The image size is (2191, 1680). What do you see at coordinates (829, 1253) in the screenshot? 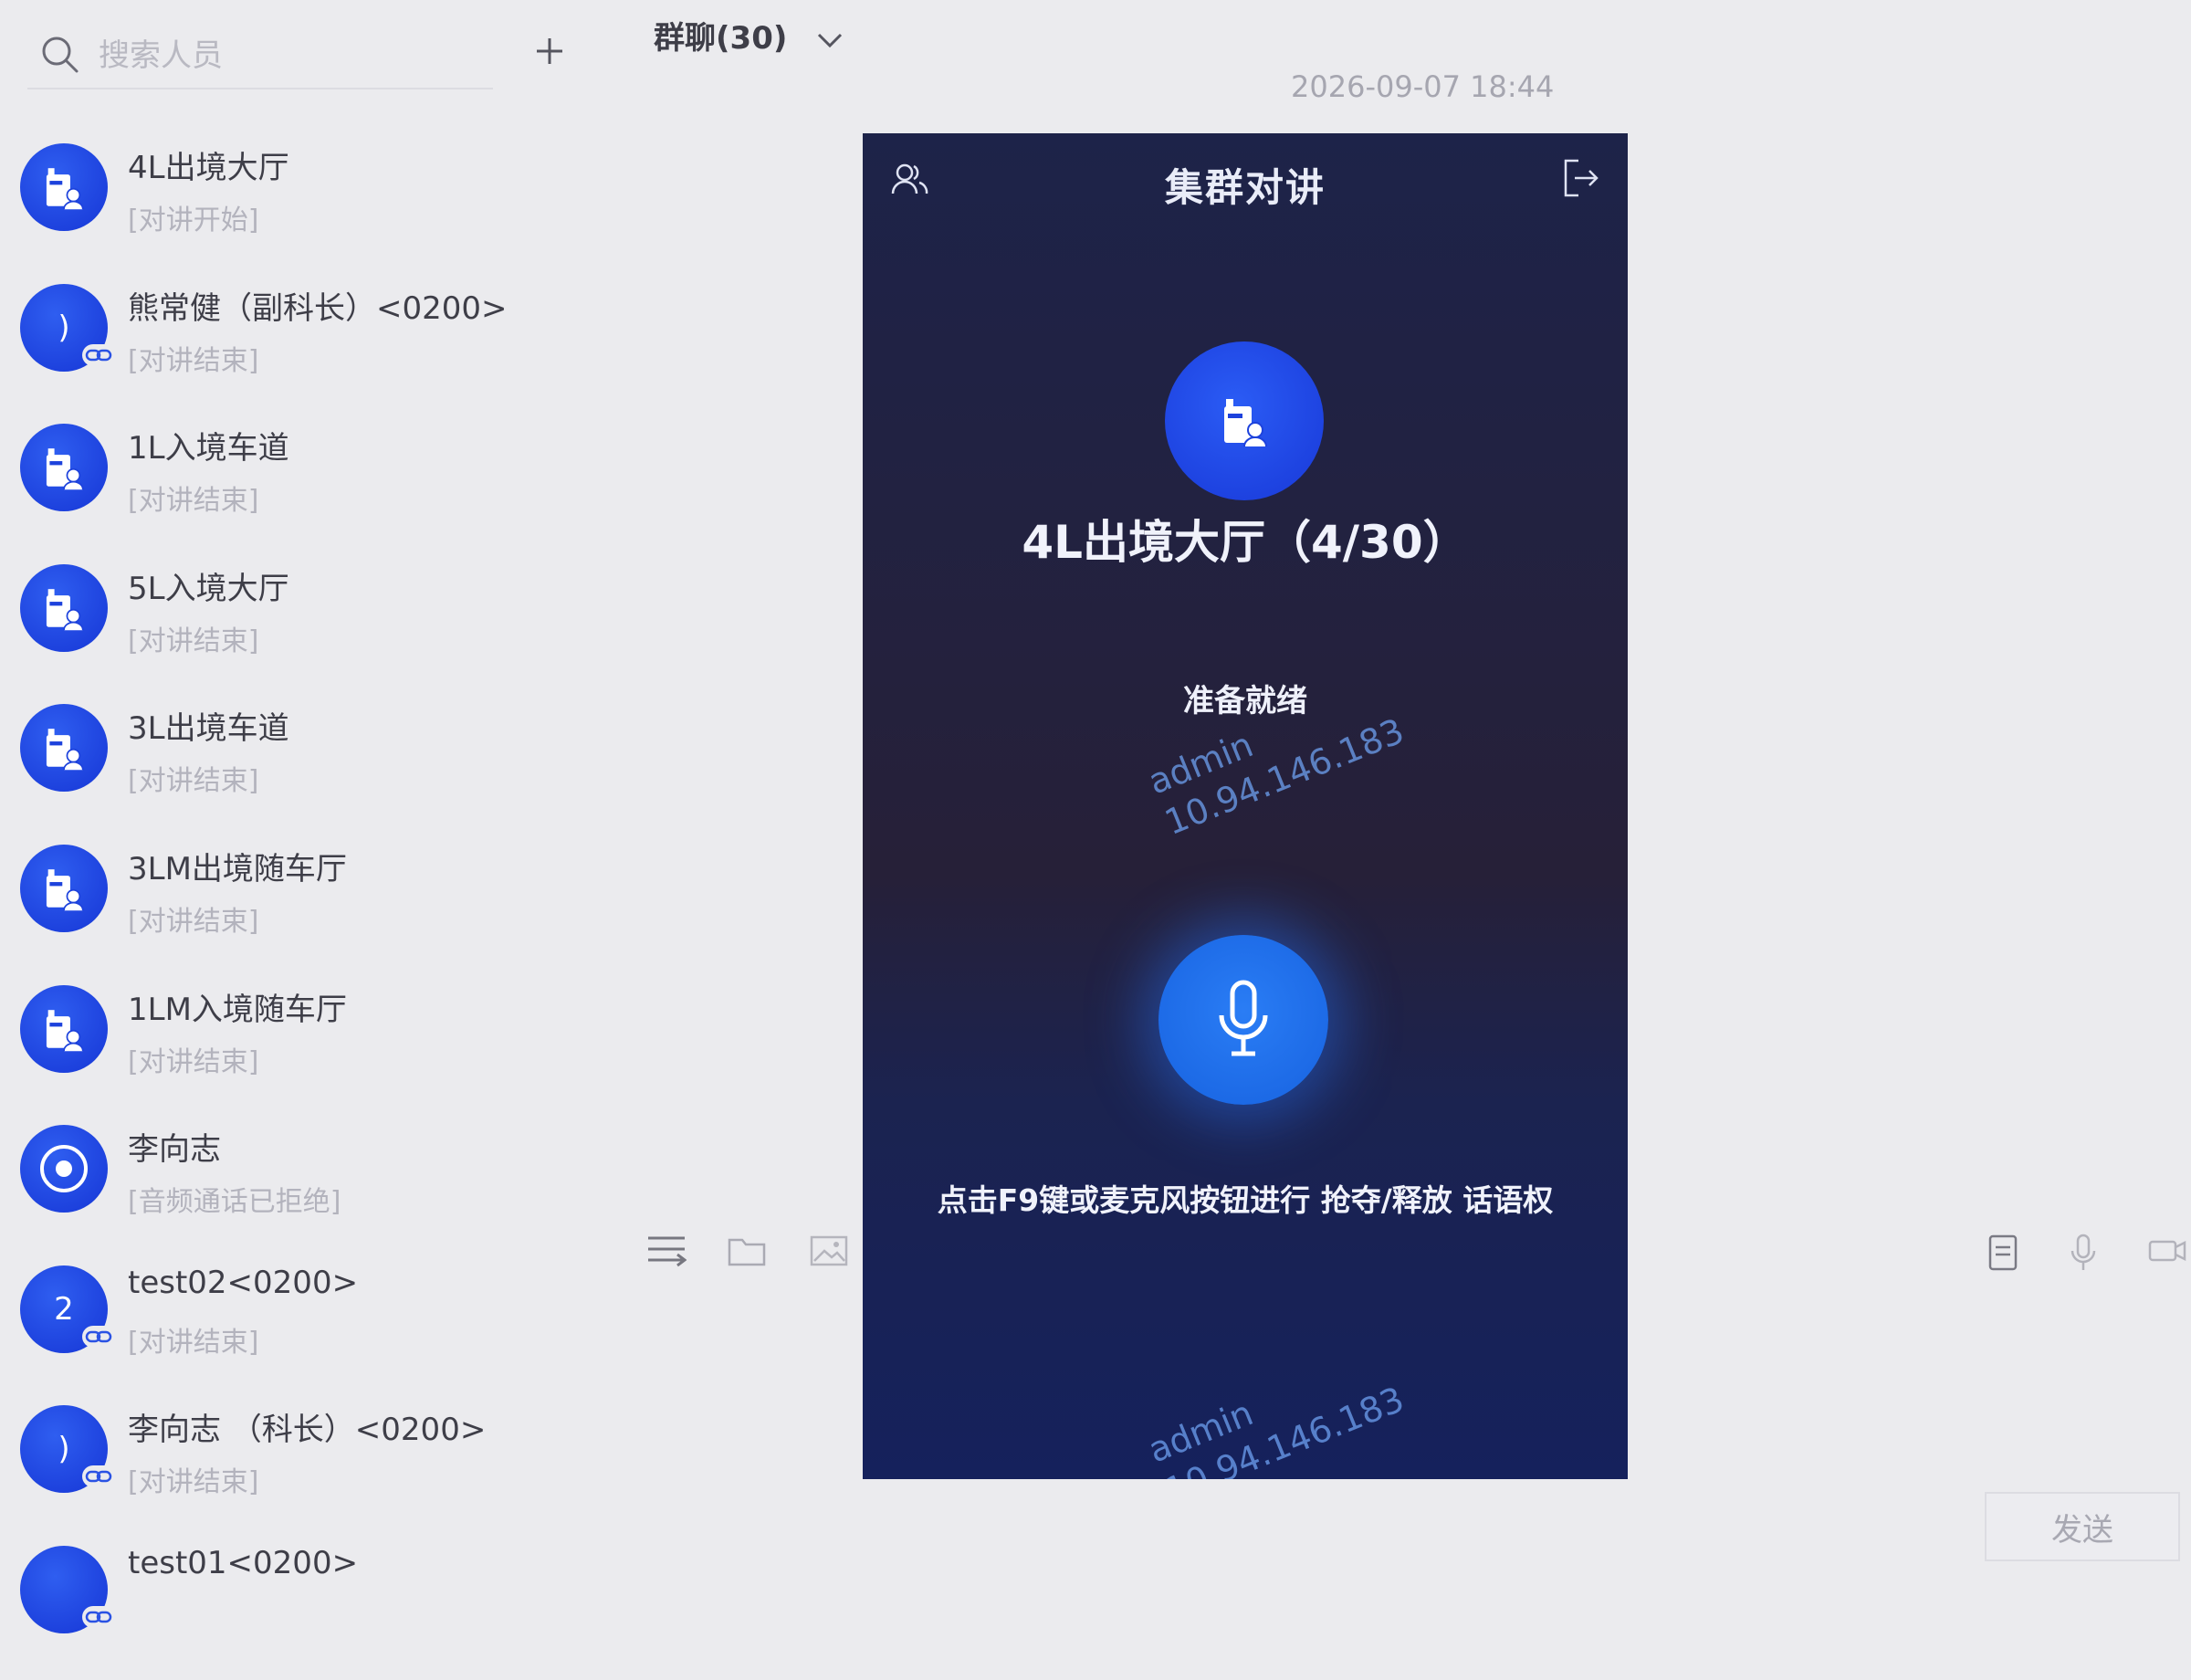
I see `image-icon` at bounding box center [829, 1253].